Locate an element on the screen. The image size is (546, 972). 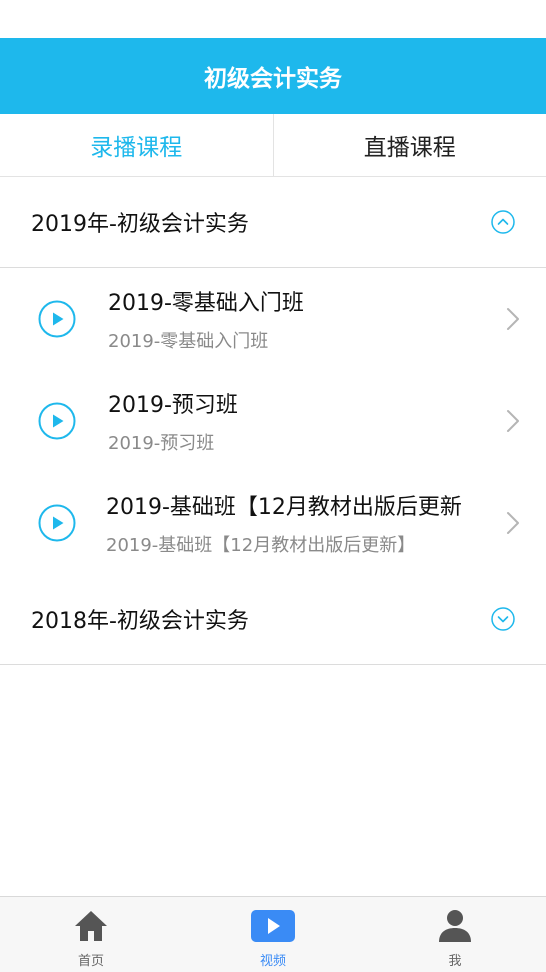
nav-label: 我 is located at coordinates (455, 961).